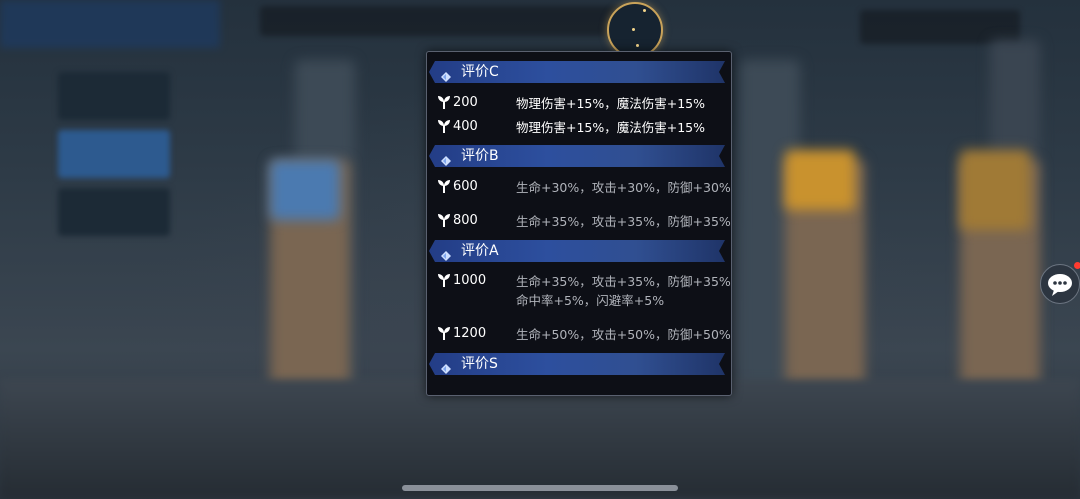 This screenshot has height=499, width=1080. What do you see at coordinates (480, 156) in the screenshot?
I see `tier-label: 评价B` at bounding box center [480, 156].